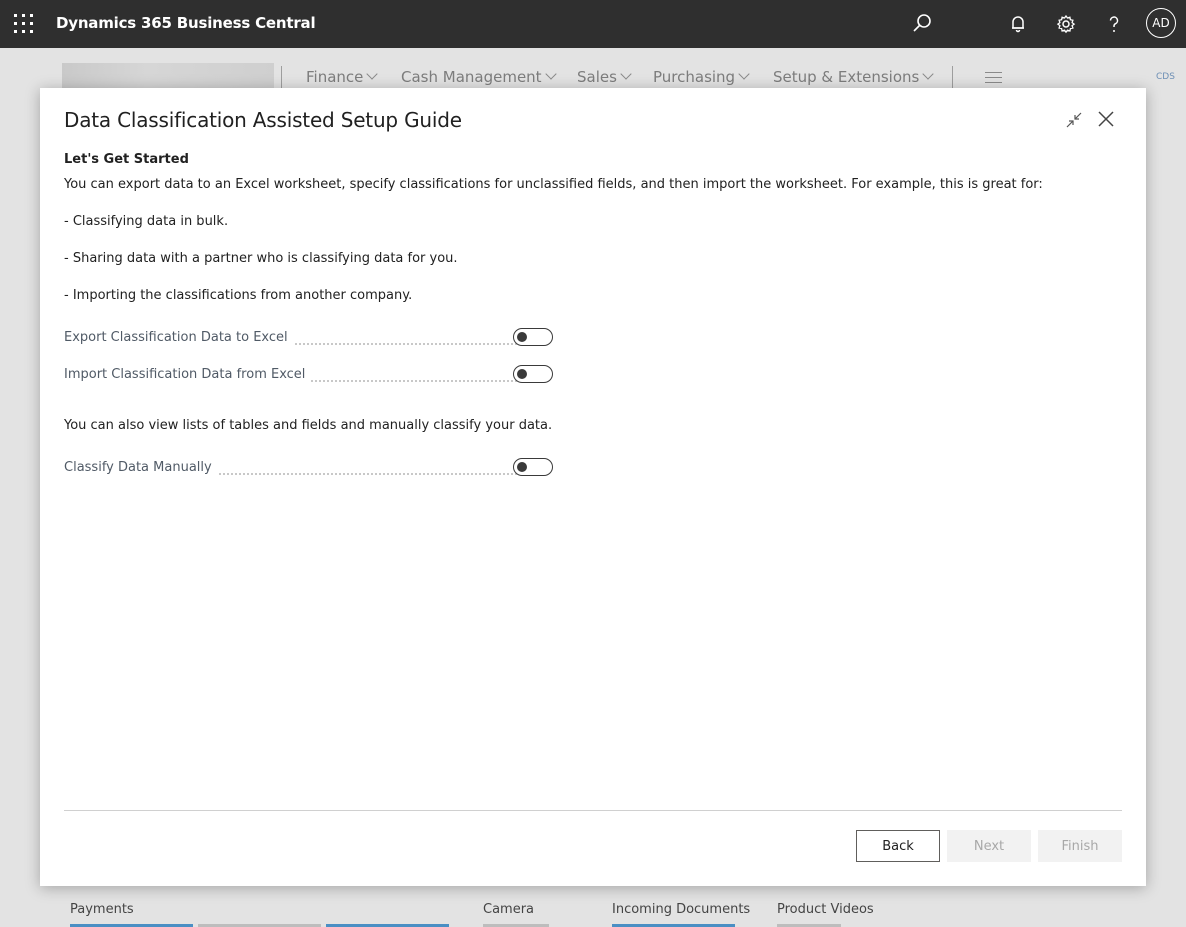 Image resolution: width=1186 pixels, height=927 pixels. Describe the element at coordinates (1106, 119) in the screenshot. I see `close-icon` at that location.